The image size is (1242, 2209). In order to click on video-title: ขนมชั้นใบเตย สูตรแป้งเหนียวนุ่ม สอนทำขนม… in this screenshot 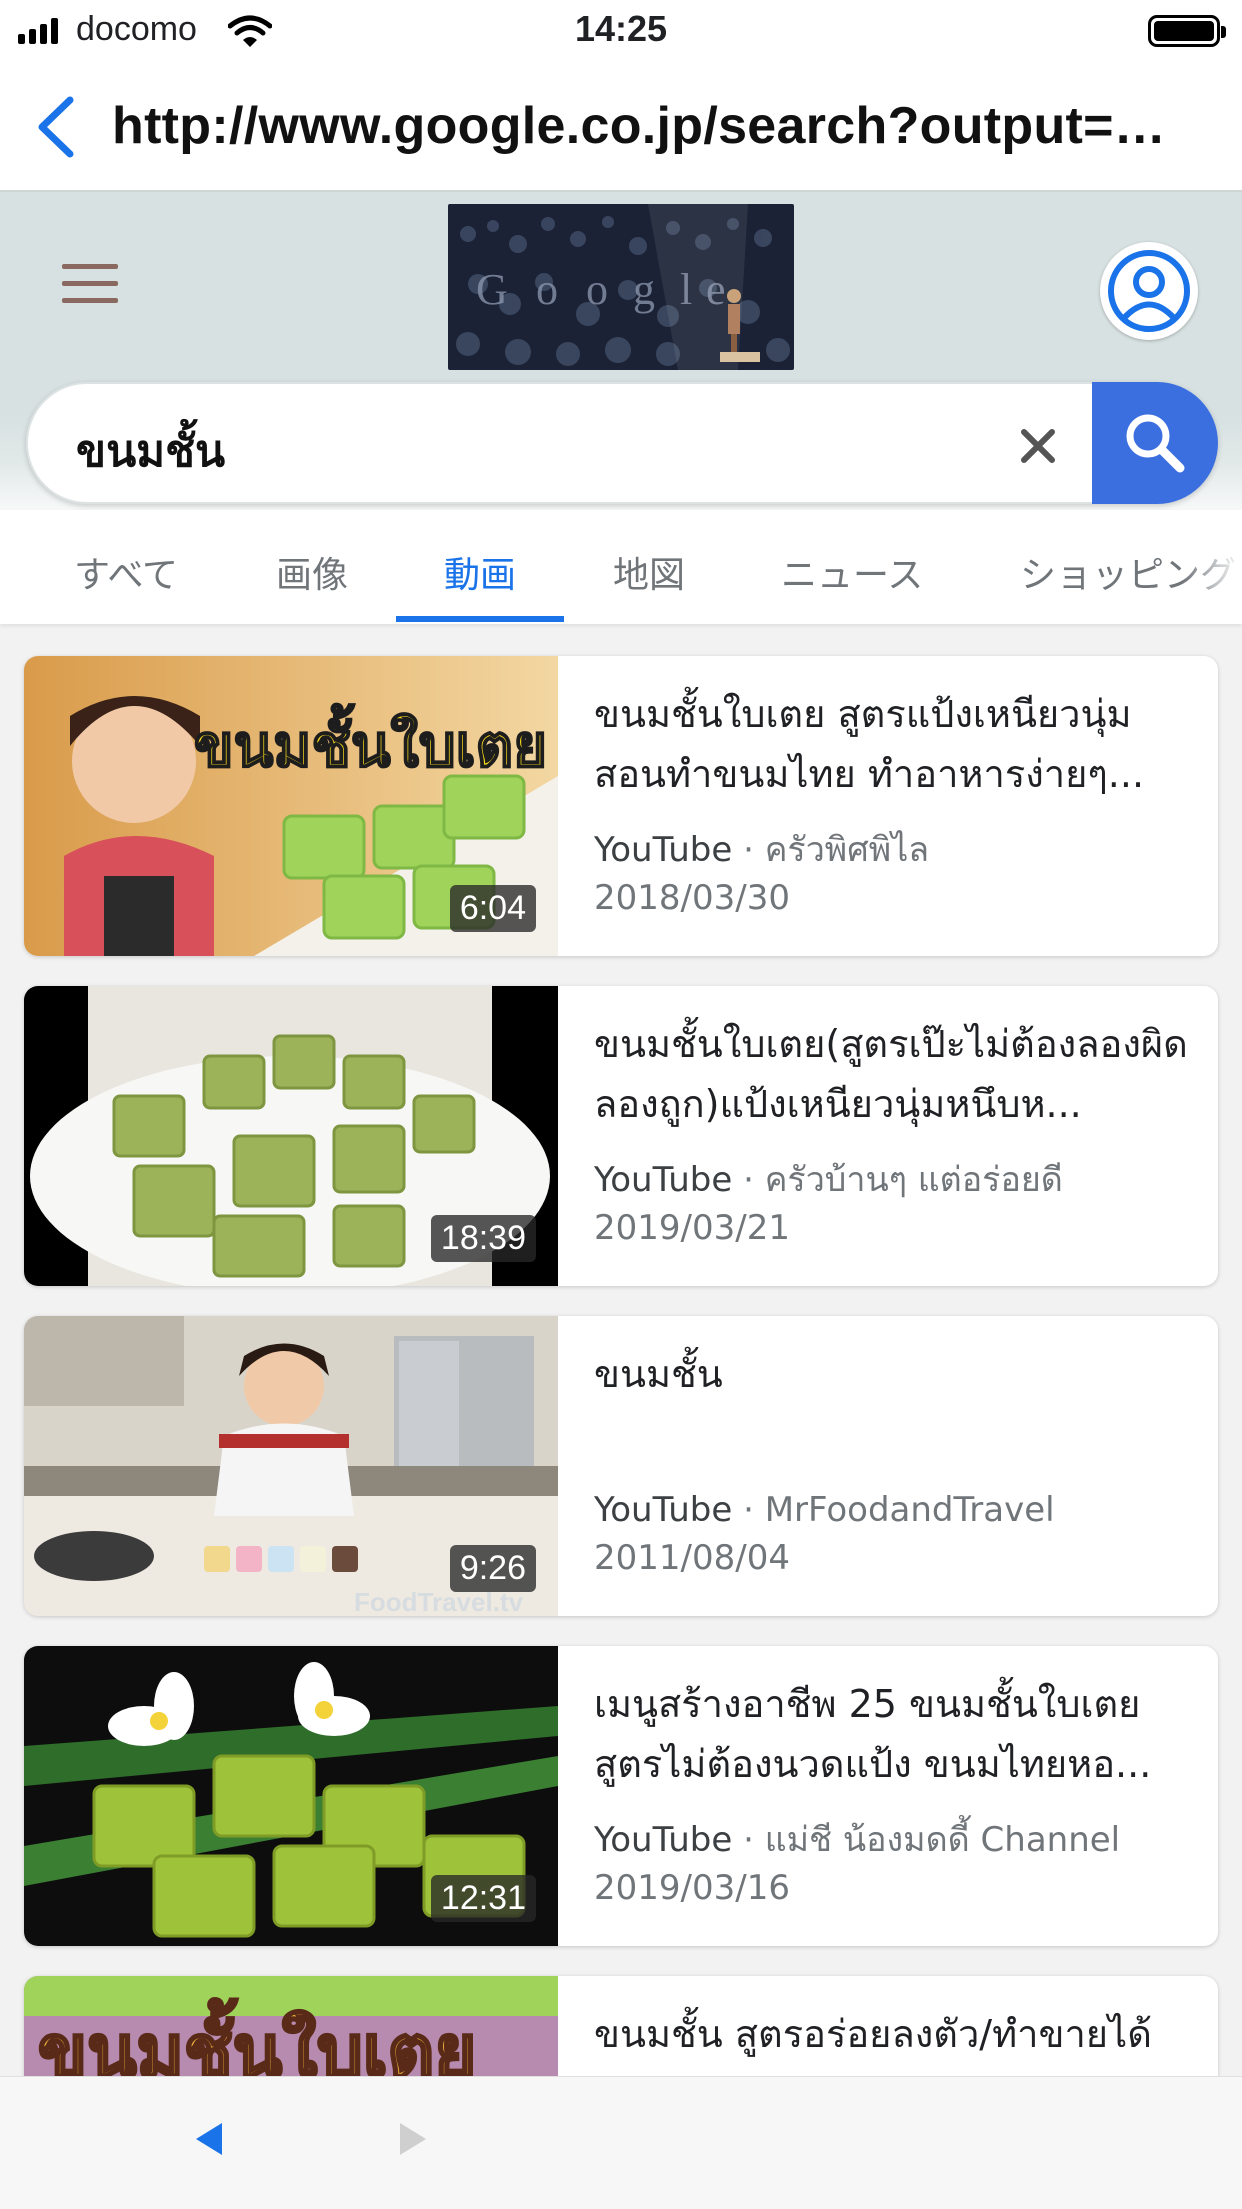, I will do `click(894, 744)`.